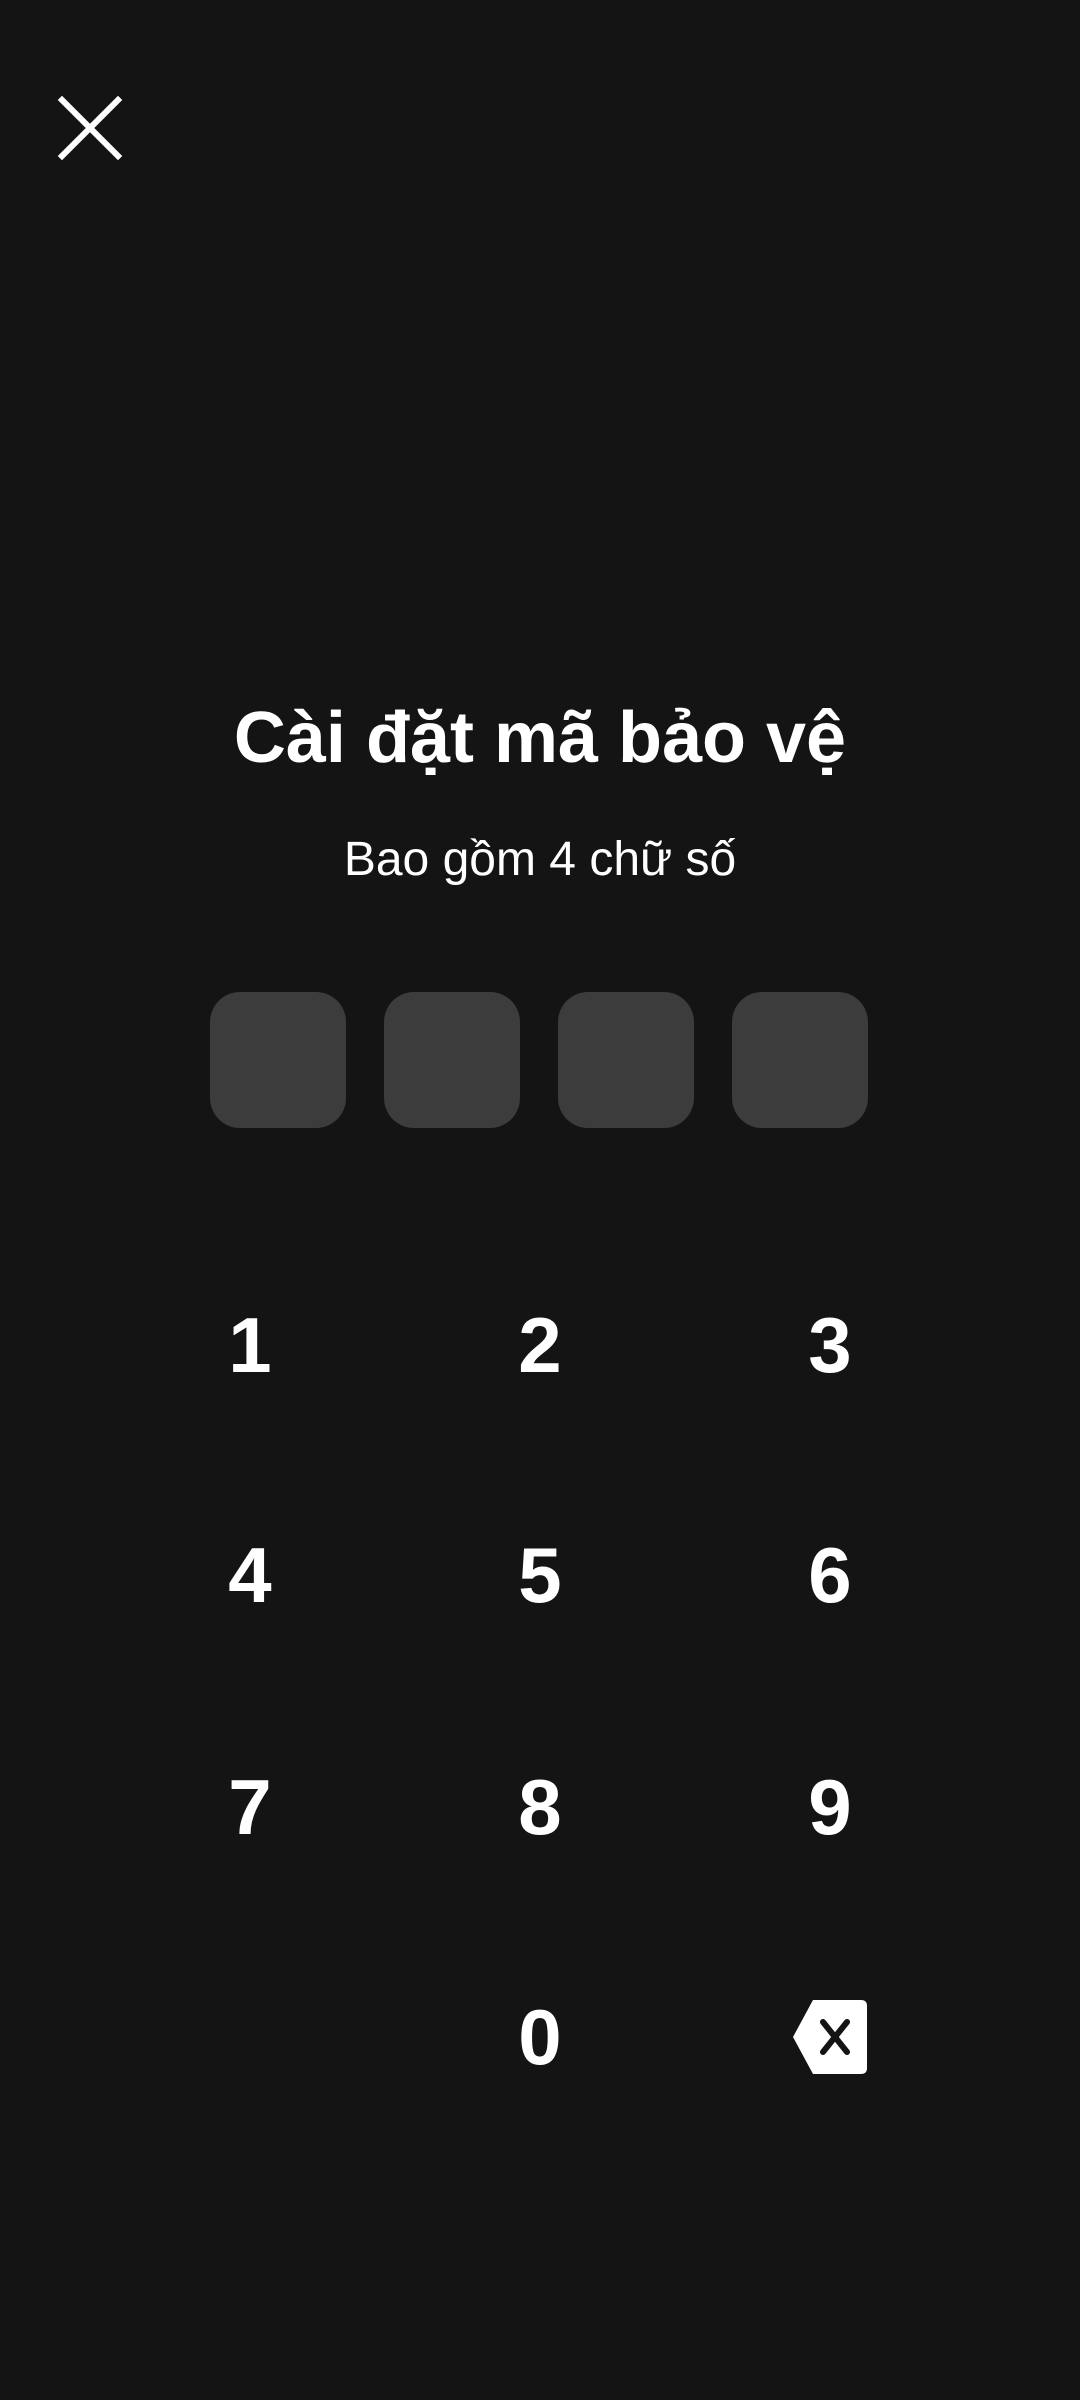 The height and width of the screenshot is (2400, 1080). What do you see at coordinates (250, 1345) in the screenshot?
I see `keypad-key-1: 1` at bounding box center [250, 1345].